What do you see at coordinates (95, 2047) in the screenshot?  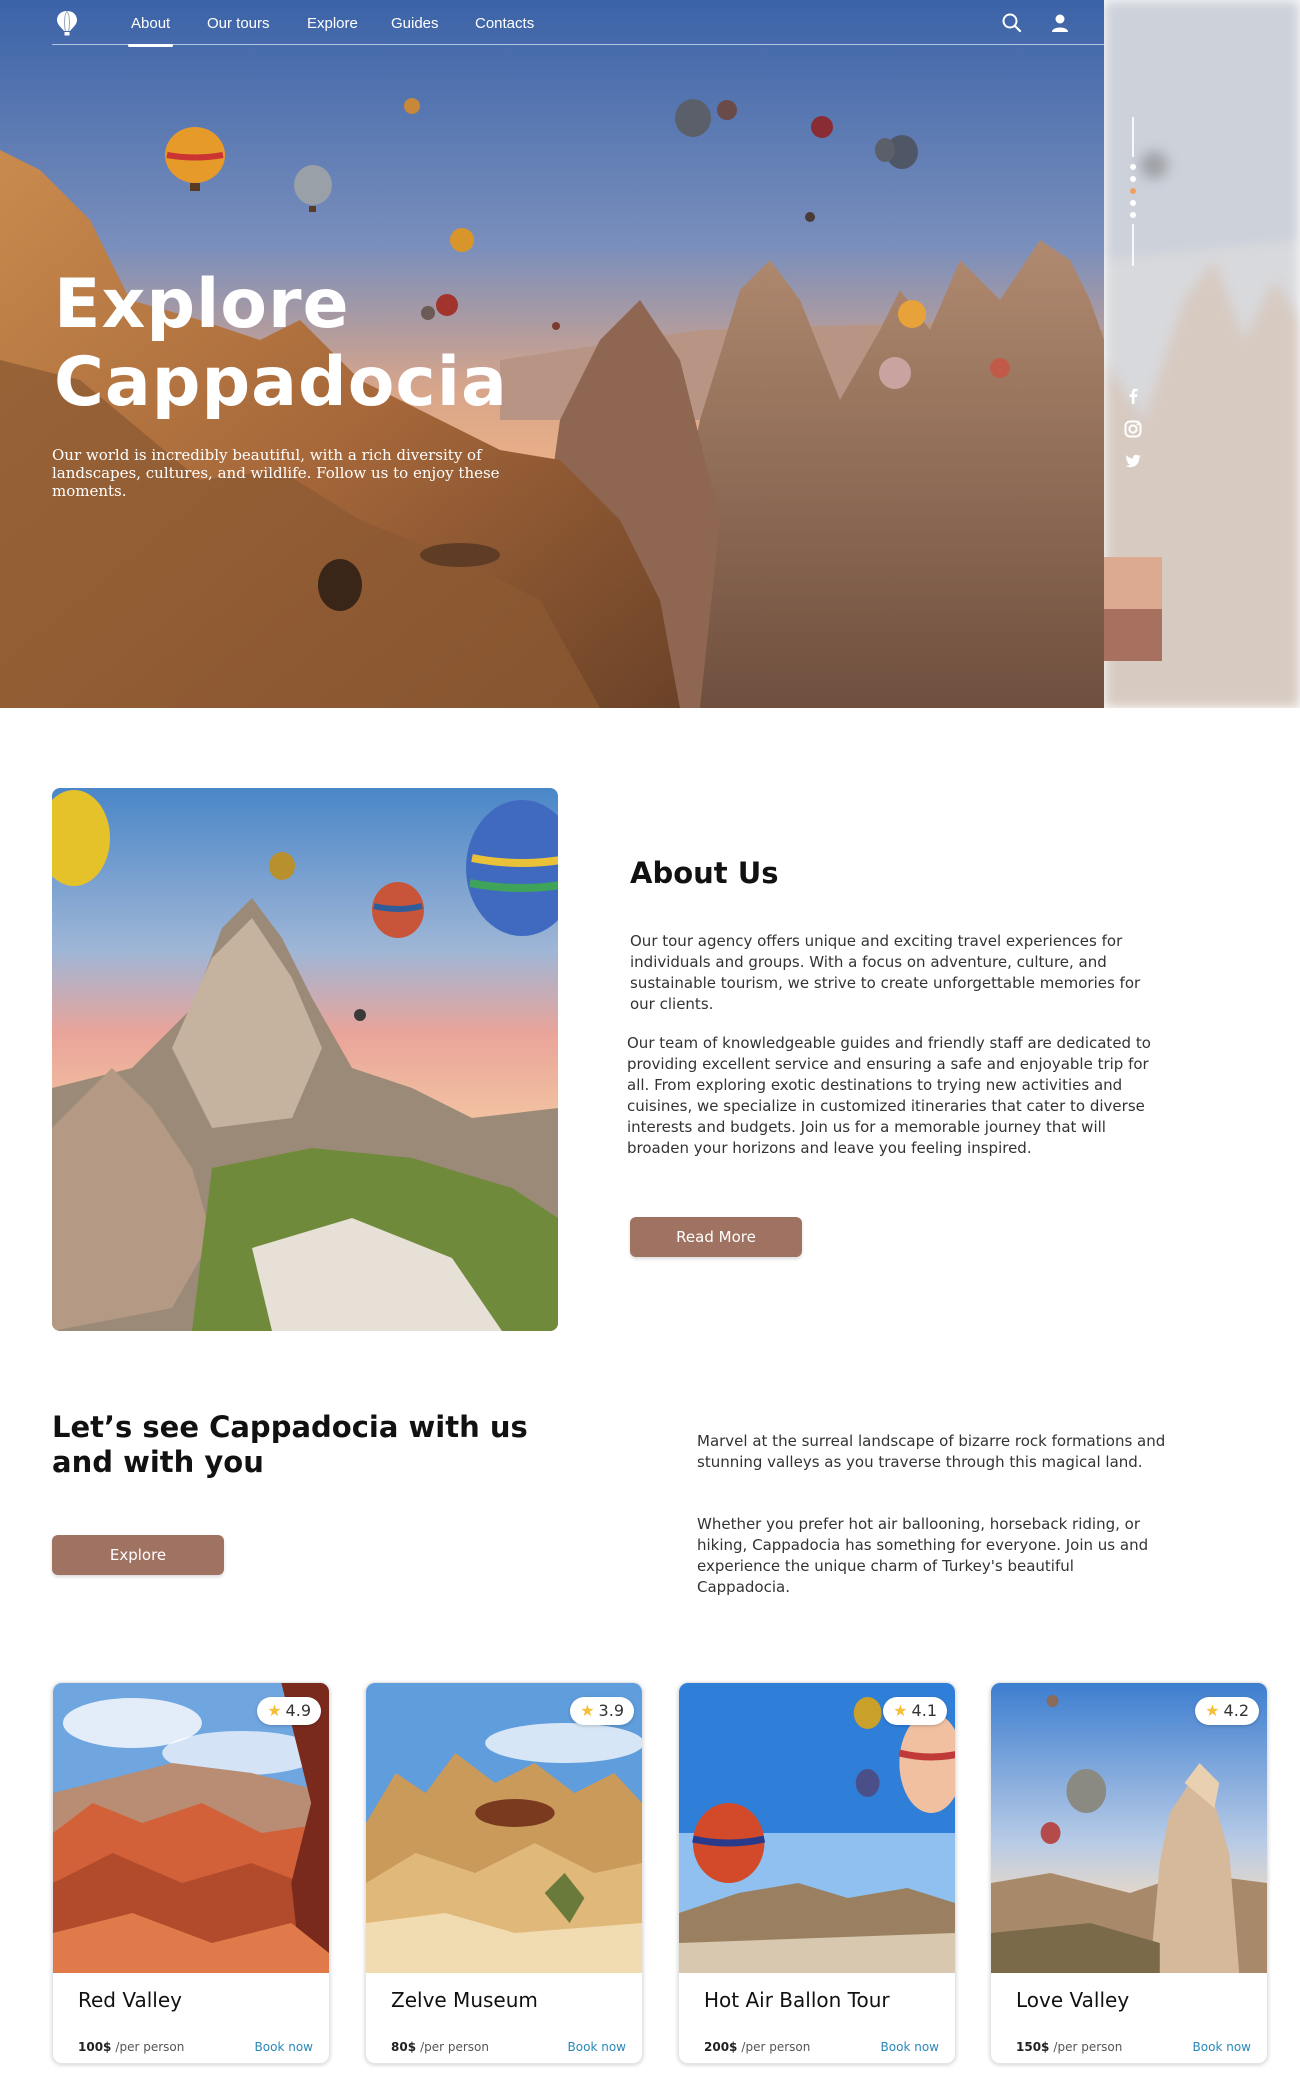 I see `price-value: 100$` at bounding box center [95, 2047].